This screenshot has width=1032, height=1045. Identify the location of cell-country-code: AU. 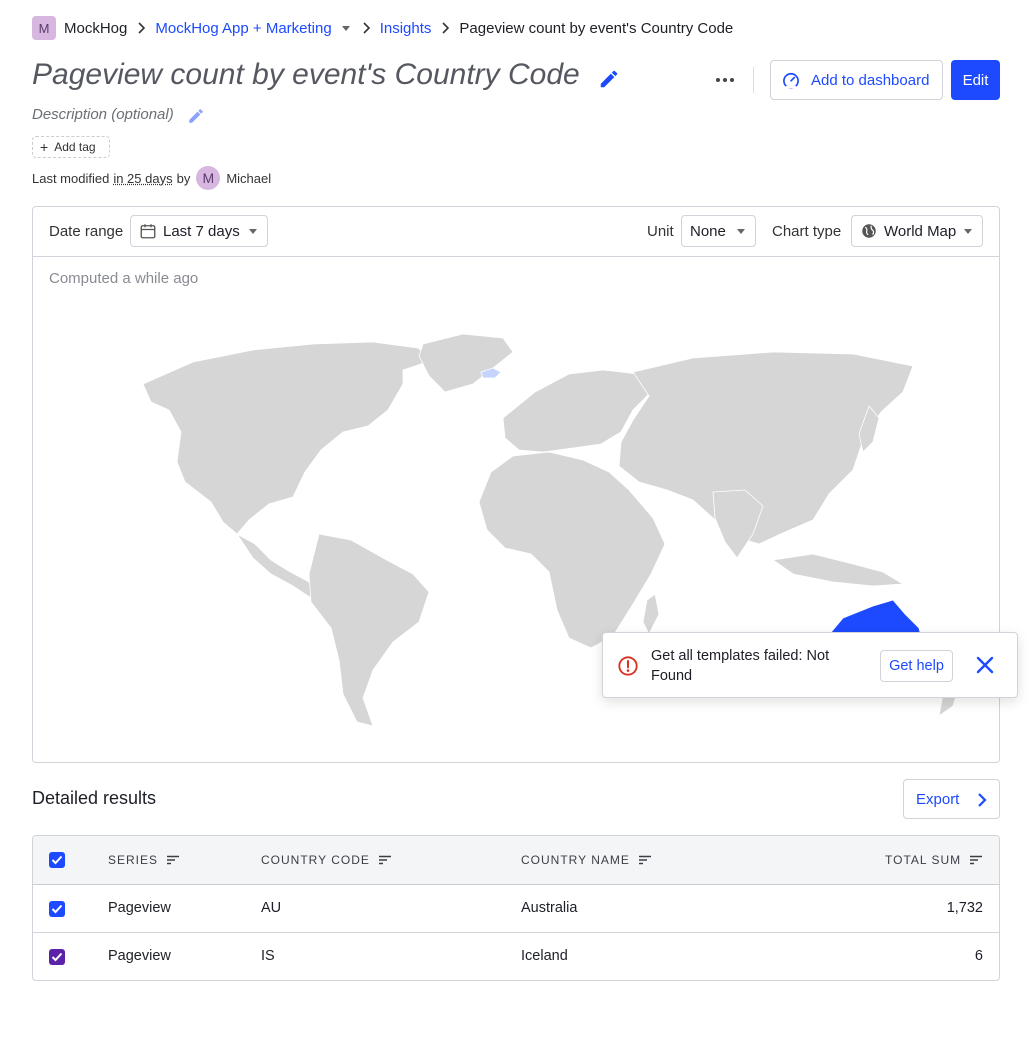
(271, 908).